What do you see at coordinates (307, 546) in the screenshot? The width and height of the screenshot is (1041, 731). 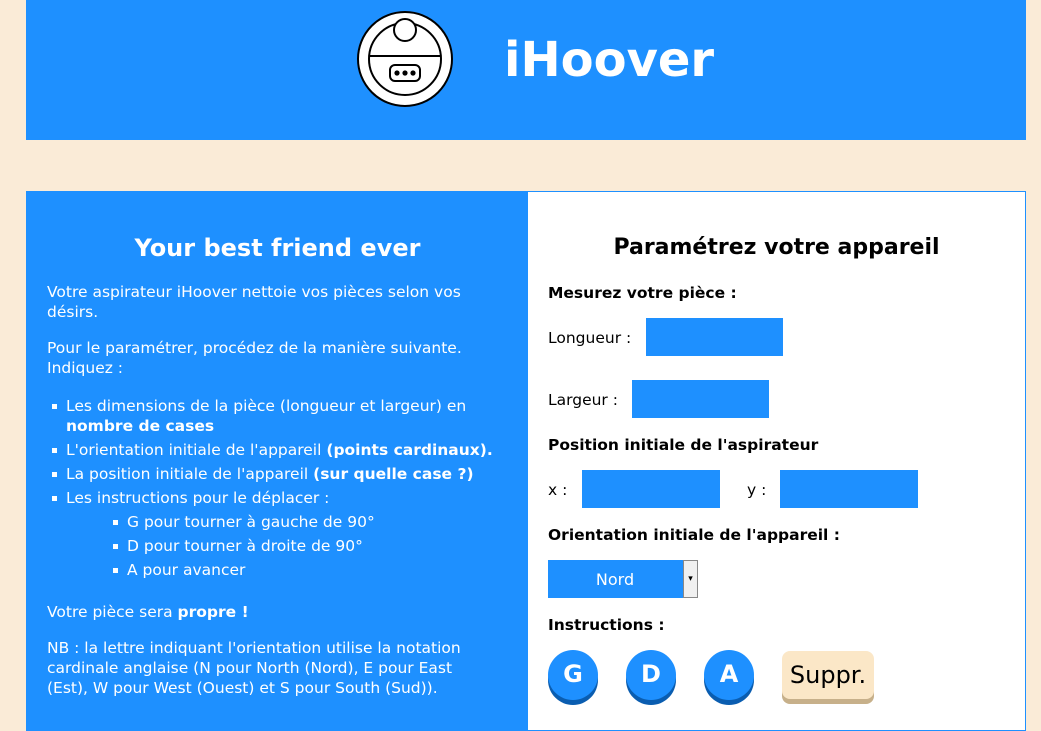 I see `list-item: D pour tourner à droite de 90°` at bounding box center [307, 546].